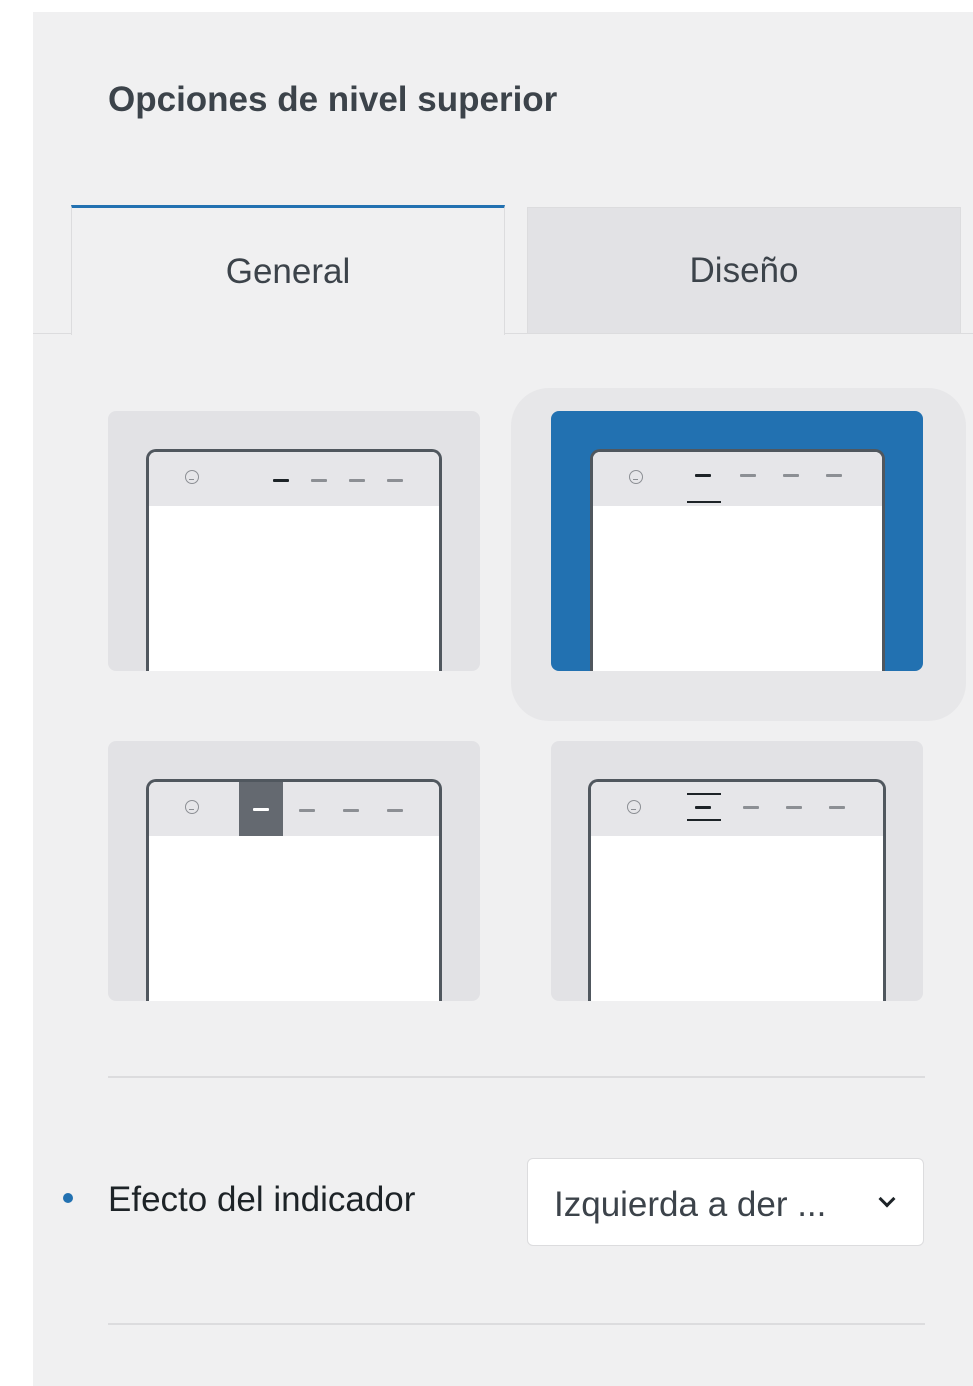 The width and height of the screenshot is (973, 1386). What do you see at coordinates (262, 1199) in the screenshot?
I see `indicator-effect-label: Efecto del indicador` at bounding box center [262, 1199].